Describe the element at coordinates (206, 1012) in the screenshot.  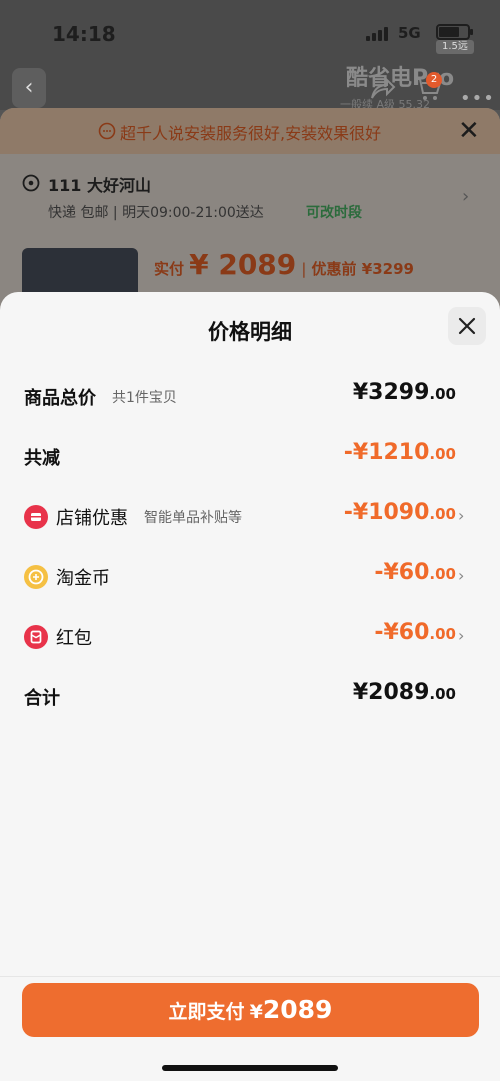
I see `pay-now-label: 立即支付` at that location.